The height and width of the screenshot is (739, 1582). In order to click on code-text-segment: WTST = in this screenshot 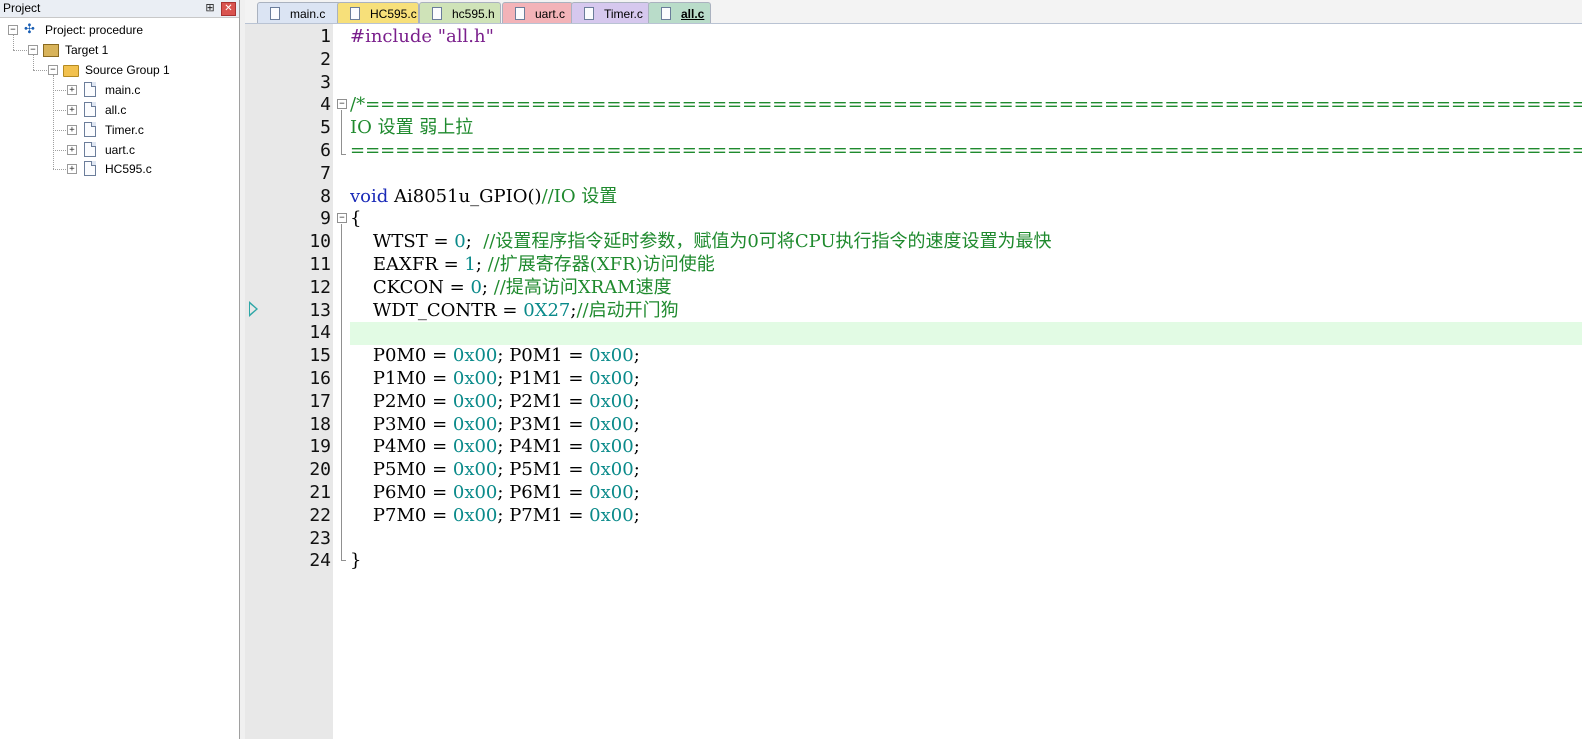, I will do `click(402, 242)`.